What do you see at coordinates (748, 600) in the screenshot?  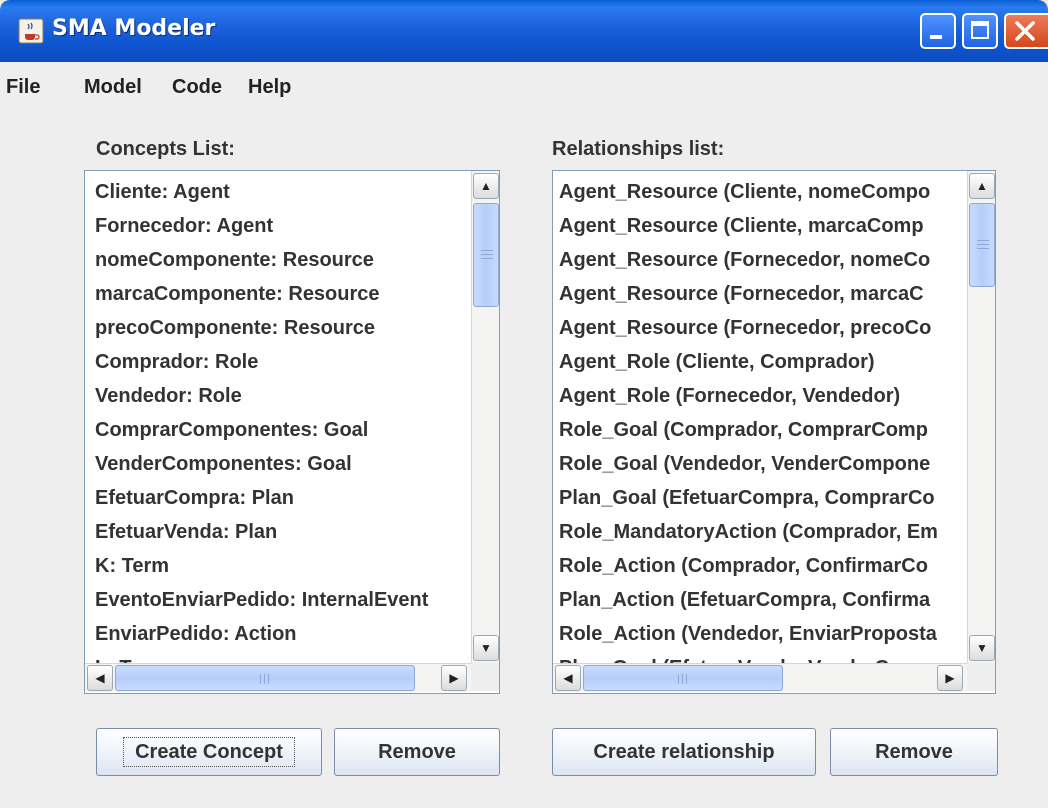 I see `relationship-item: Plan_Action (EfetuarCompra, Confirma` at bounding box center [748, 600].